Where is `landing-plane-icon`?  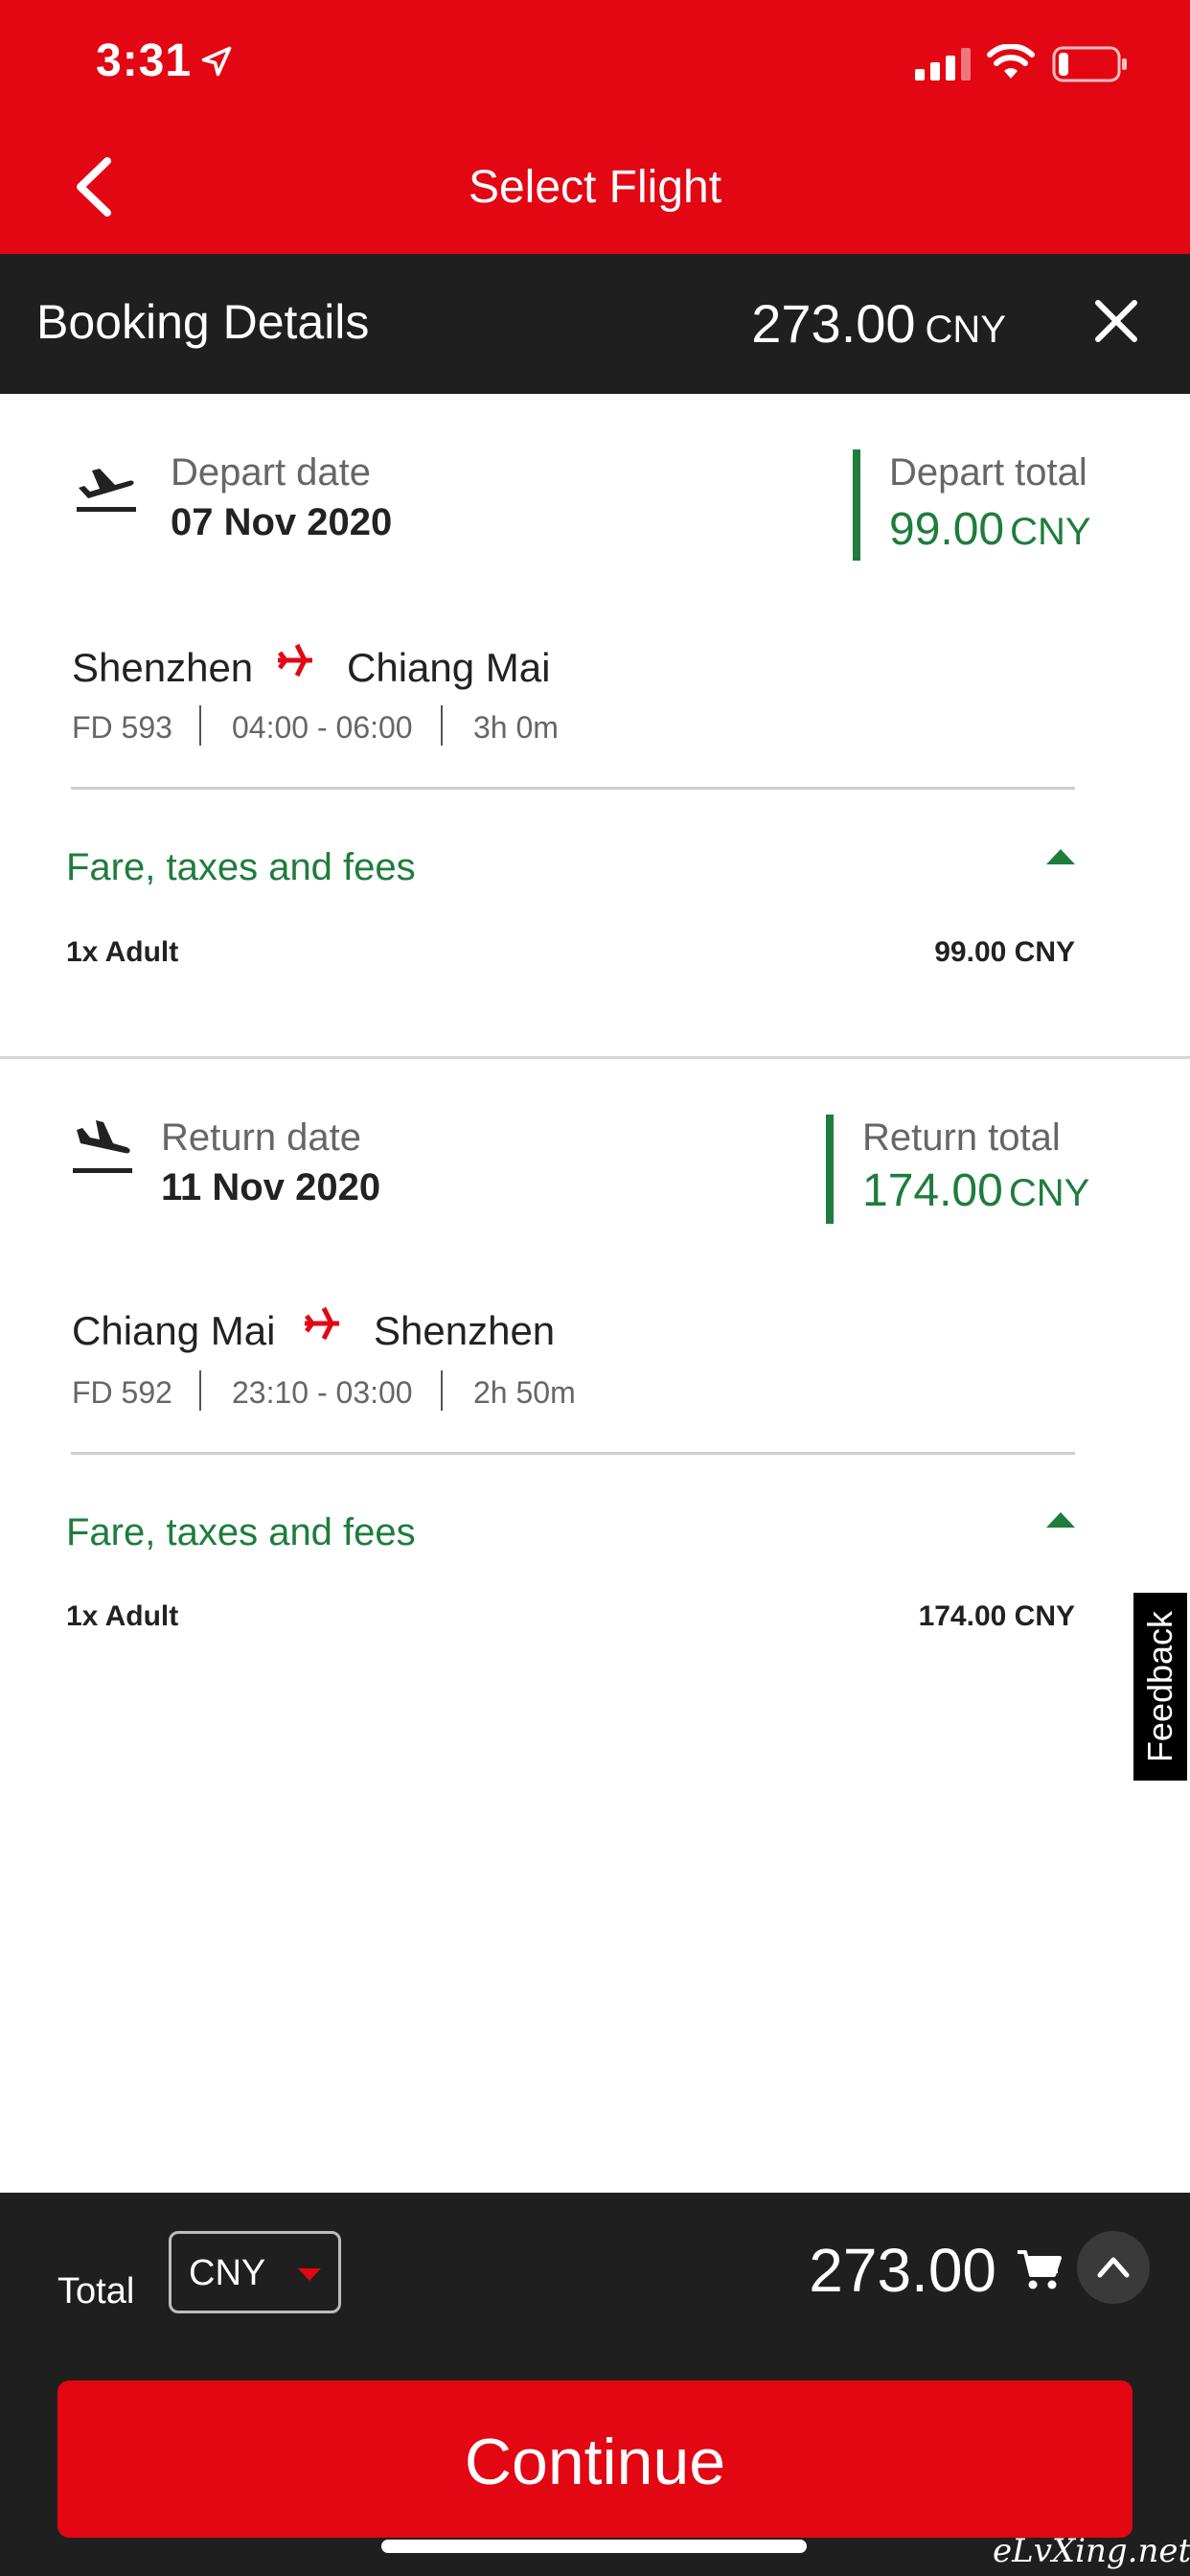 landing-plane-icon is located at coordinates (103, 1146).